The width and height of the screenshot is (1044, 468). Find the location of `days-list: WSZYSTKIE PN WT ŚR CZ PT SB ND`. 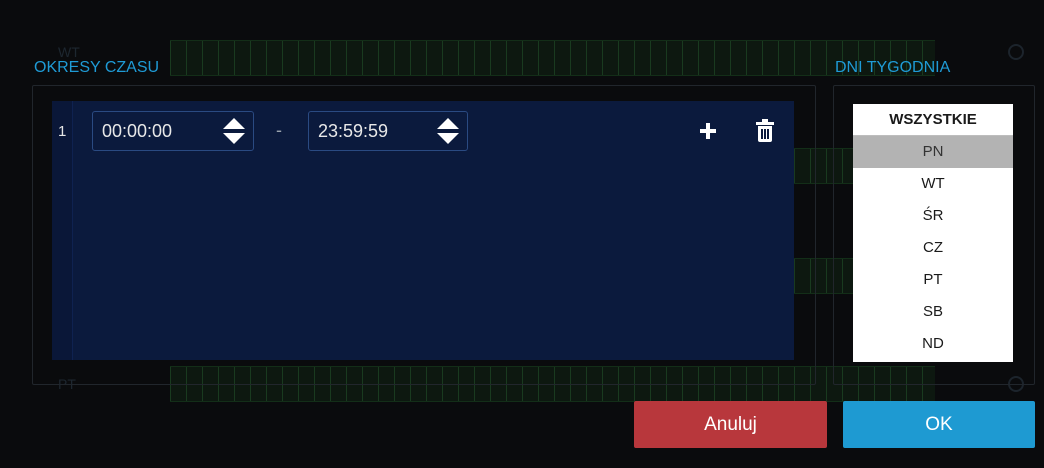

days-list: WSZYSTKIE PN WT ŚR CZ PT SB ND is located at coordinates (933, 233).